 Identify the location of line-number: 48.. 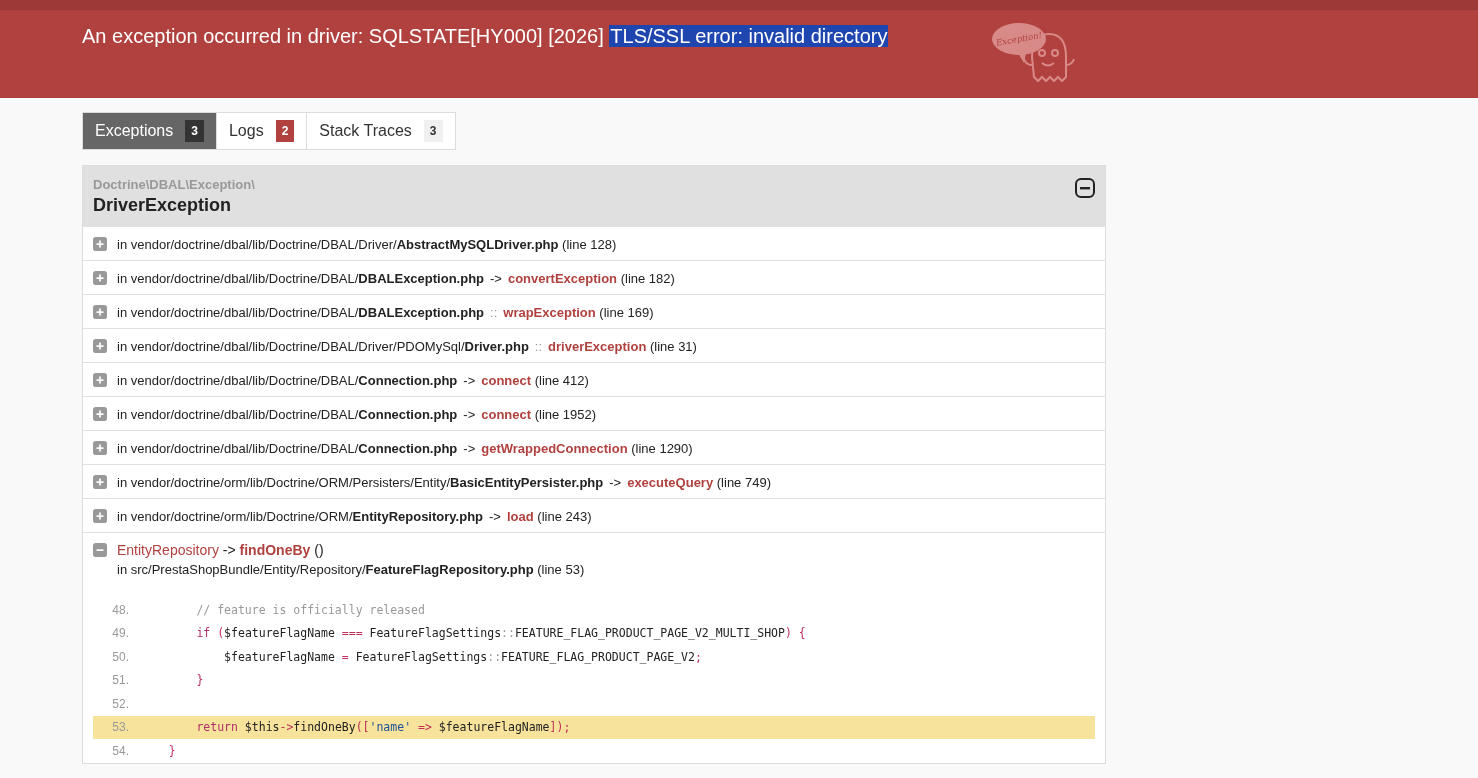
(120, 609).